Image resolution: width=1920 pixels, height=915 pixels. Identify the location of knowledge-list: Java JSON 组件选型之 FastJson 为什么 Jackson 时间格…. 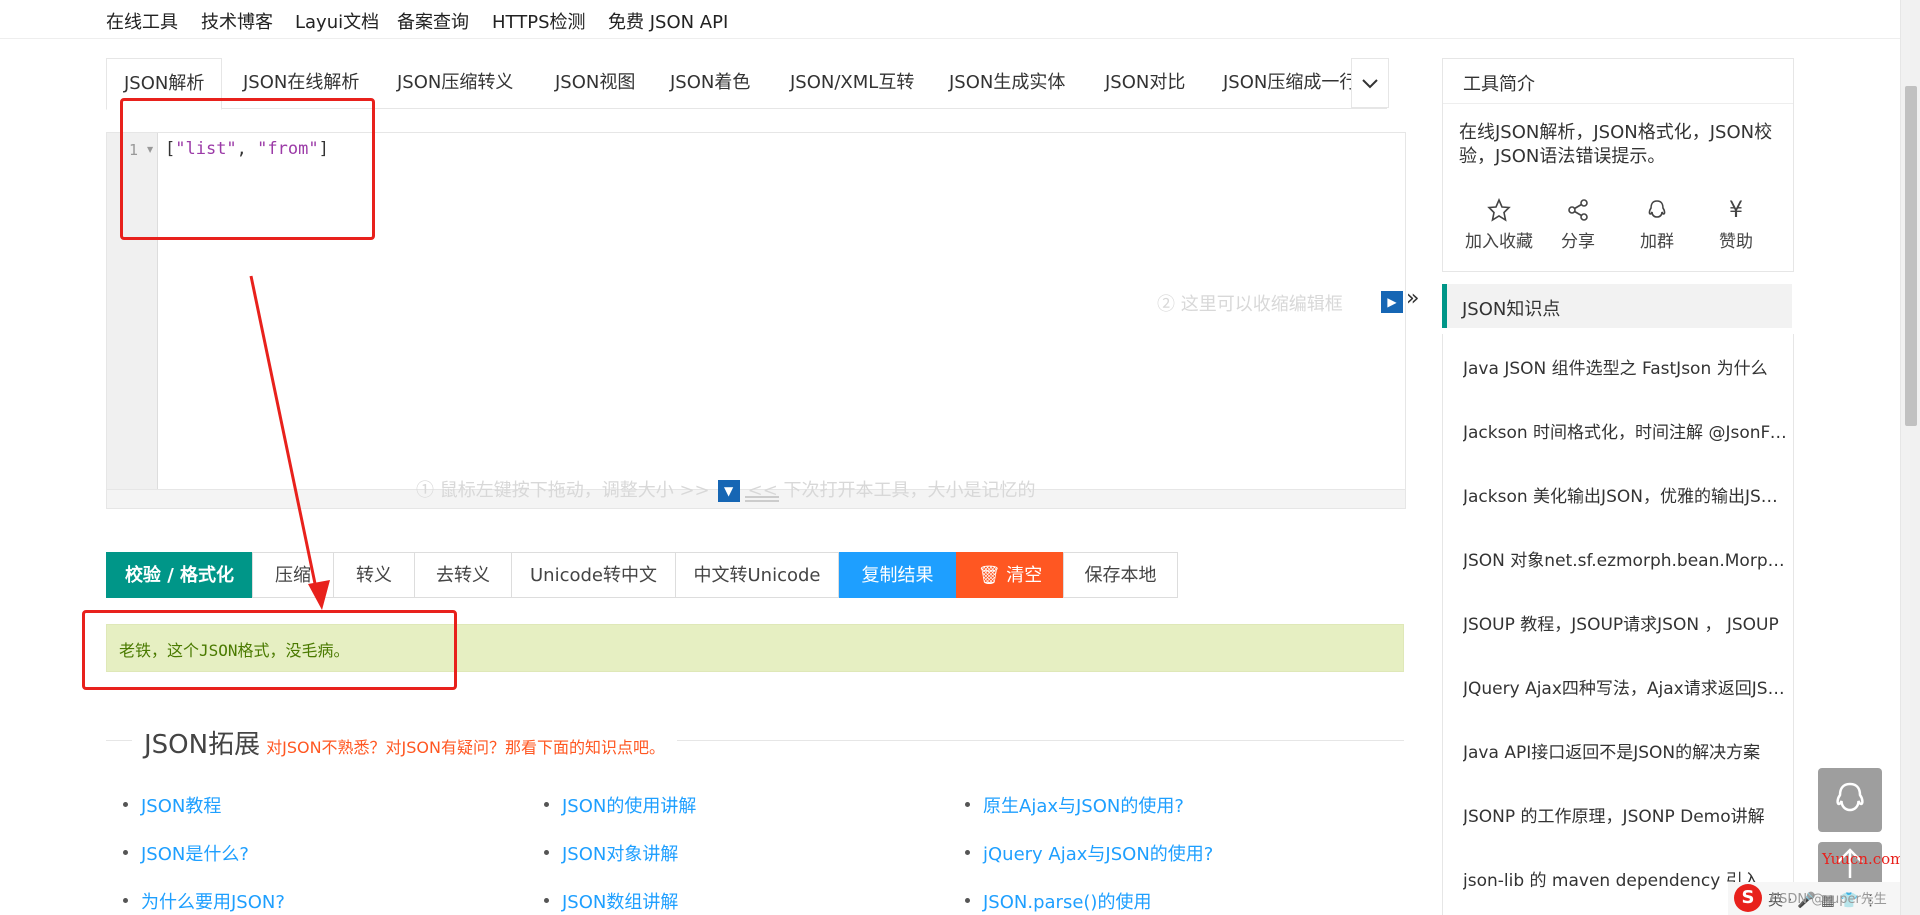
(1618, 624).